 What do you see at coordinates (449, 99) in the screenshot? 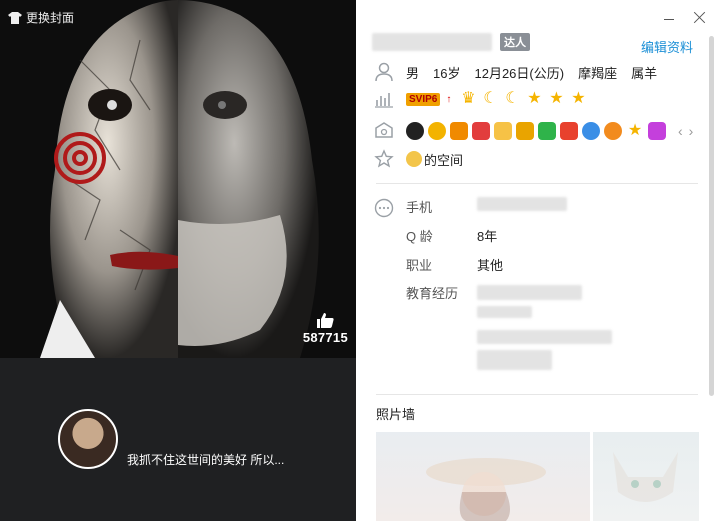
I see `svip-up-arrow-icon: ↑` at bounding box center [449, 99].